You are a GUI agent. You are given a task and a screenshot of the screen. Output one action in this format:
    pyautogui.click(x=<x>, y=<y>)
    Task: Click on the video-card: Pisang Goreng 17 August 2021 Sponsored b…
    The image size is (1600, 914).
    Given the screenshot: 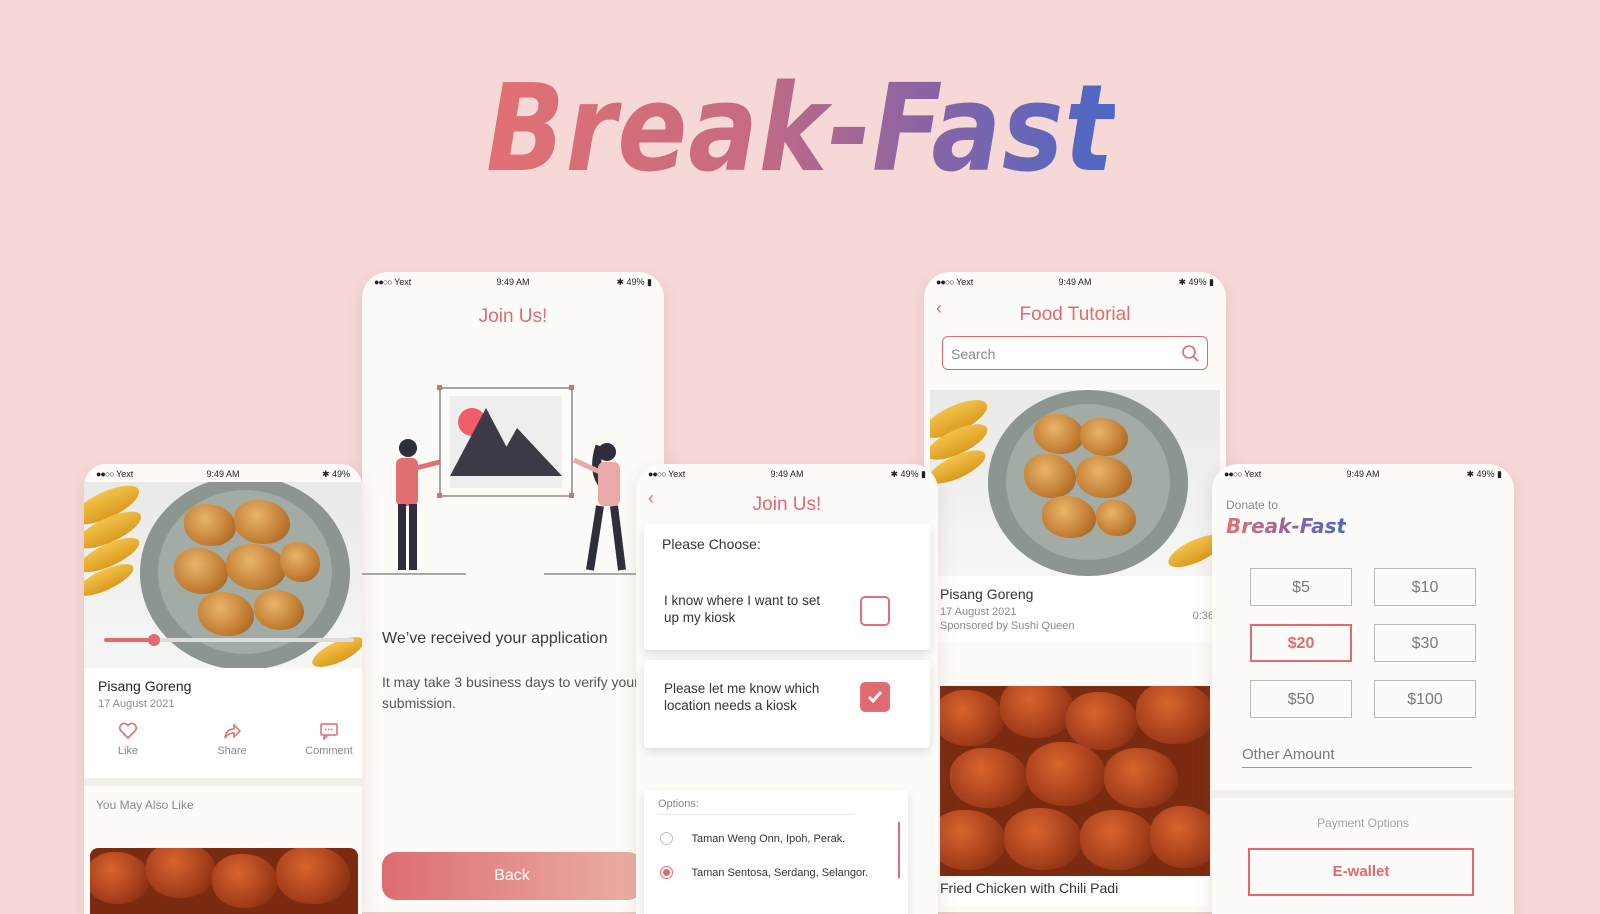 What is the action you would take?
    pyautogui.click(x=1075, y=609)
    